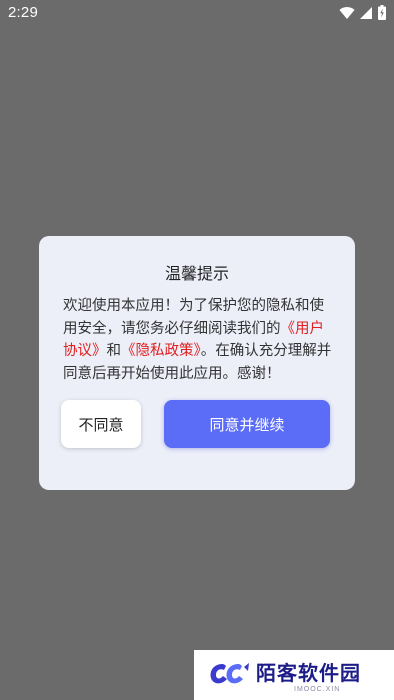 The height and width of the screenshot is (700, 394). I want to click on status-icons, so click(362, 12).